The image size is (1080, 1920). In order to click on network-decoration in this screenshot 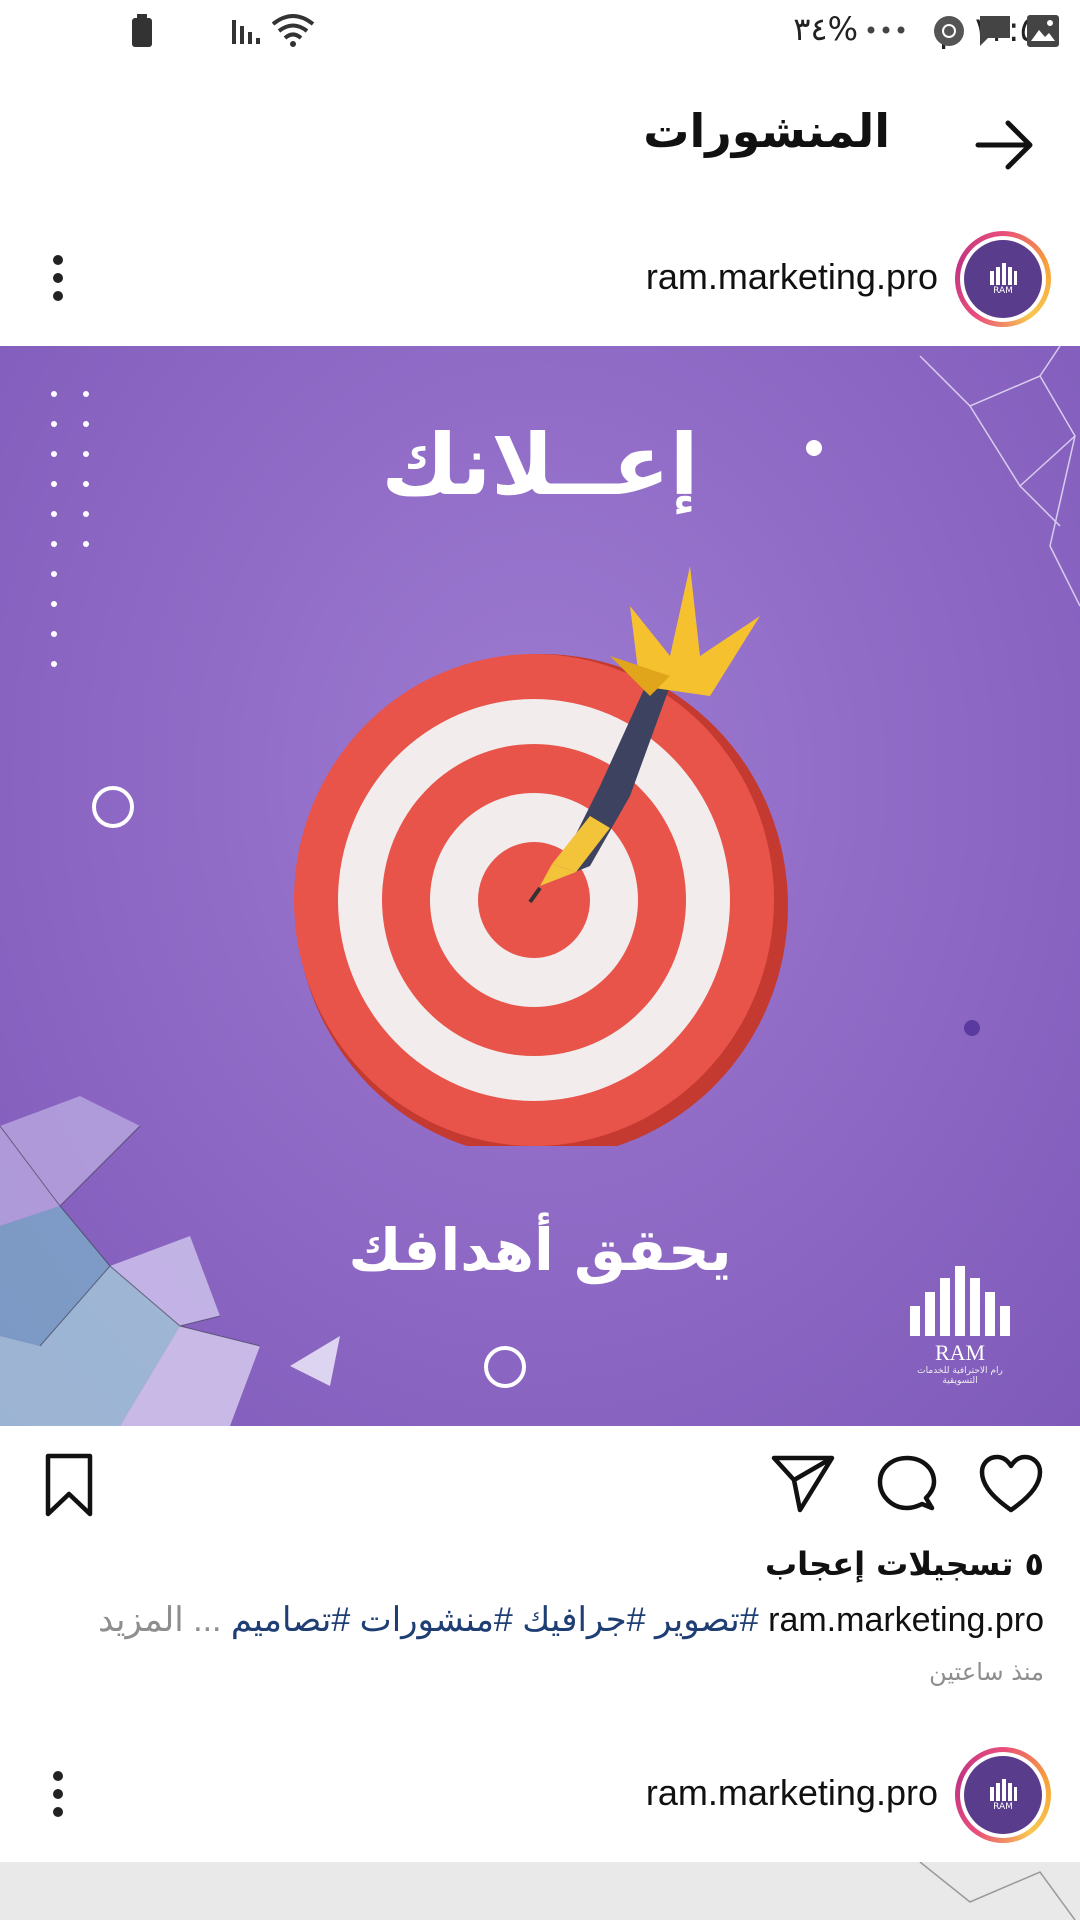, I will do `click(997, 1891)`.